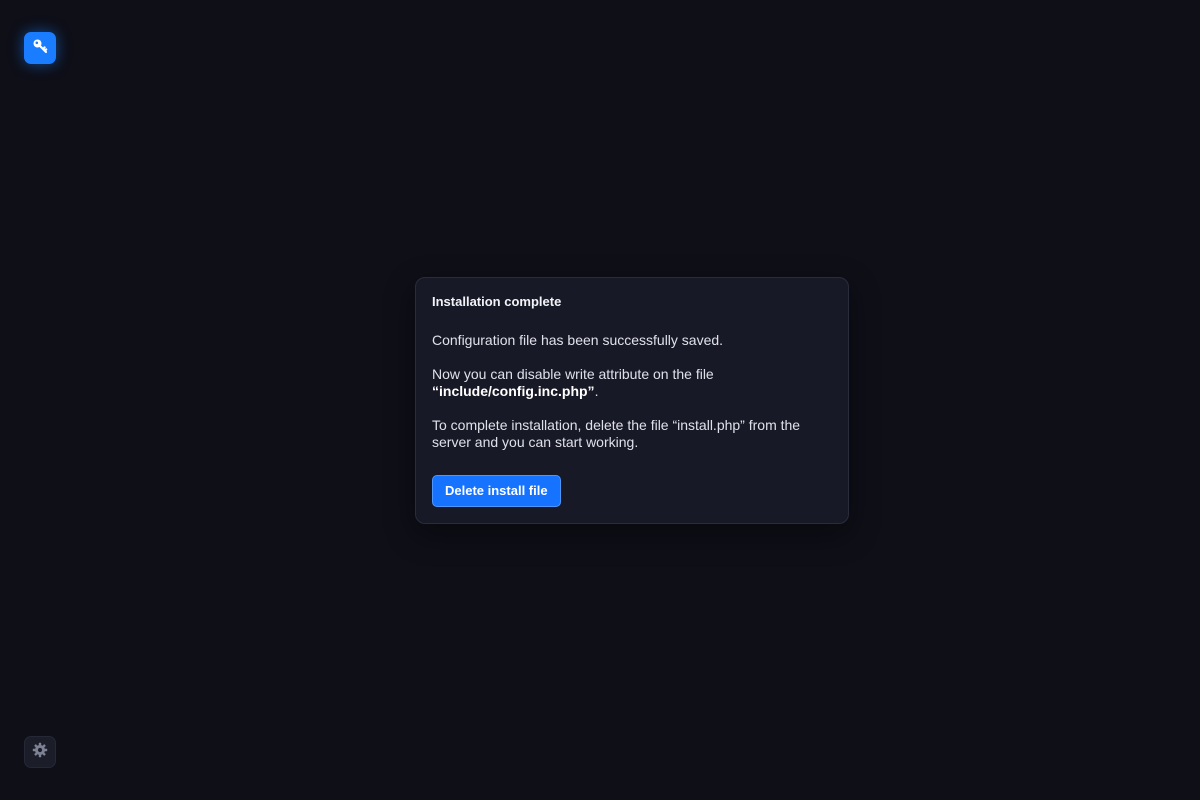  I want to click on config-file-name: “include/config.inc.php”, so click(513, 391).